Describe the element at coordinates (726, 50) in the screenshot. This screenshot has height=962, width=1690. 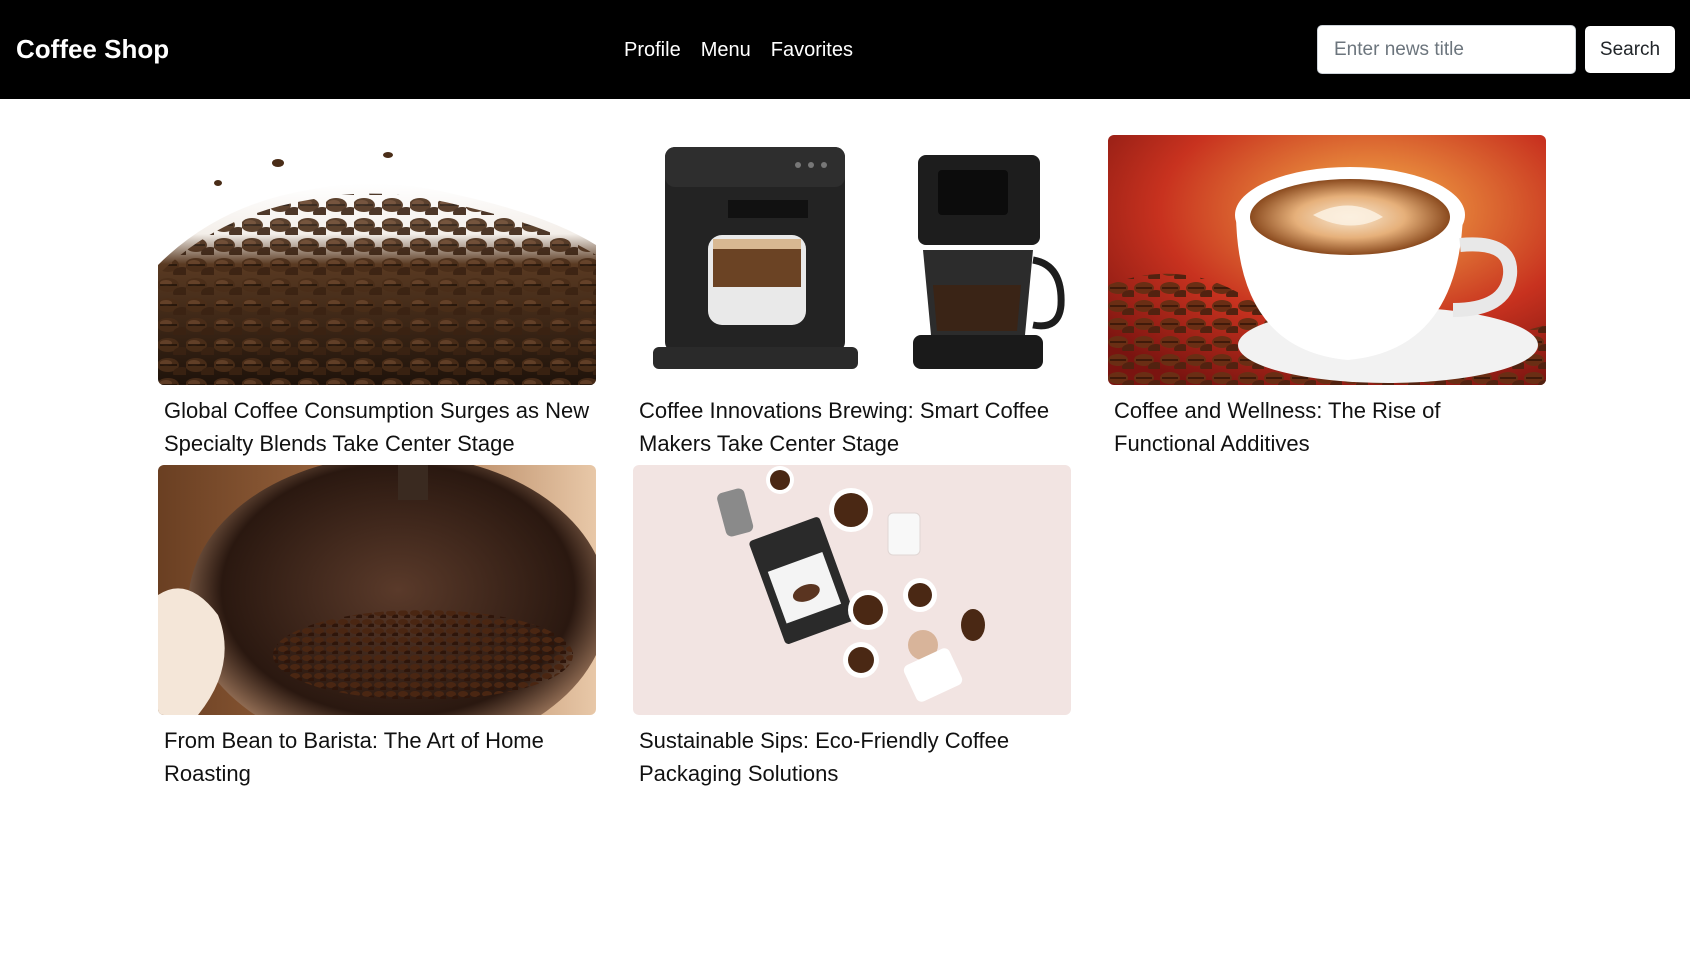
I see `nav-link-menu: Menu` at that location.